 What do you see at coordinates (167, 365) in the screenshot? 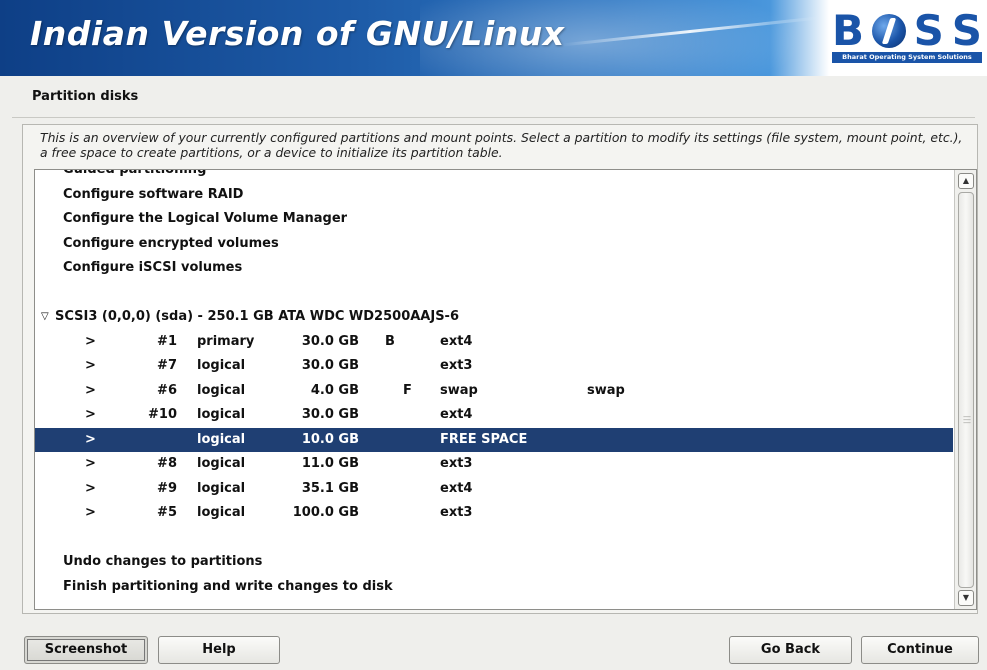
I see `partition-number: #7` at bounding box center [167, 365].